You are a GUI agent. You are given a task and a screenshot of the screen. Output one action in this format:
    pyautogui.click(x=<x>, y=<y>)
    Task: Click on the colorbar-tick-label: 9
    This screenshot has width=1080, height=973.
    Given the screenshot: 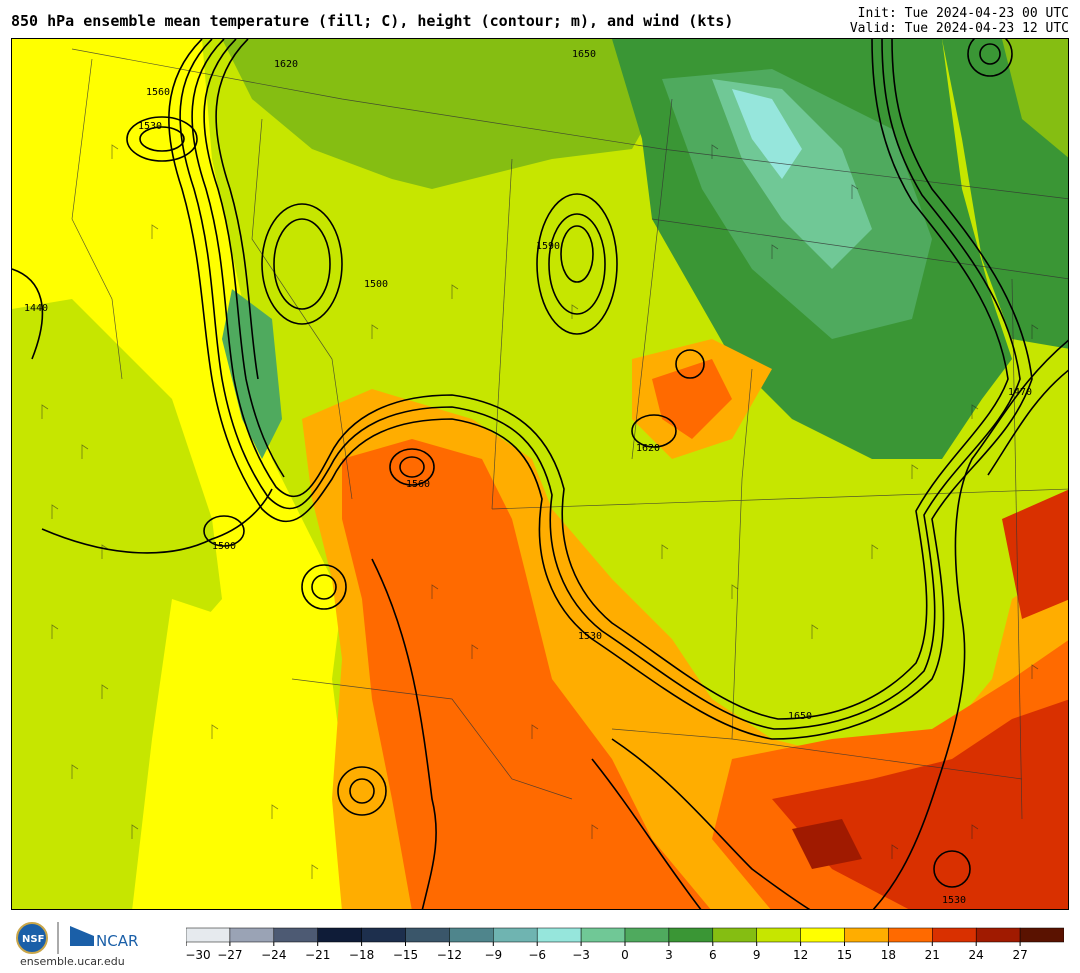 What is the action you would take?
    pyautogui.click(x=757, y=955)
    